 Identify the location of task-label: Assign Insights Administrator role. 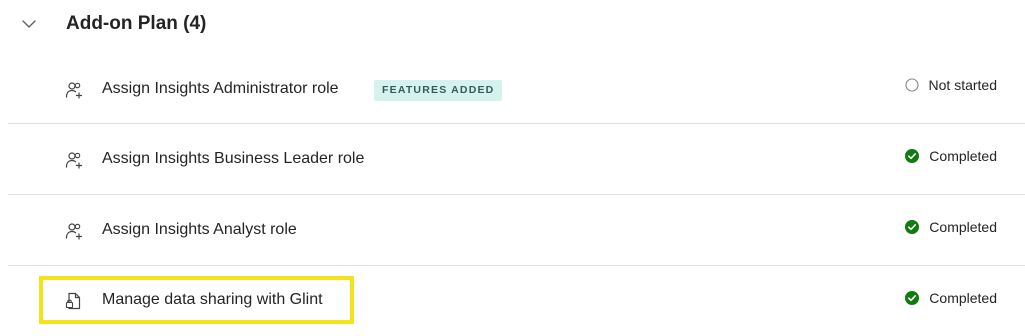
(220, 89).